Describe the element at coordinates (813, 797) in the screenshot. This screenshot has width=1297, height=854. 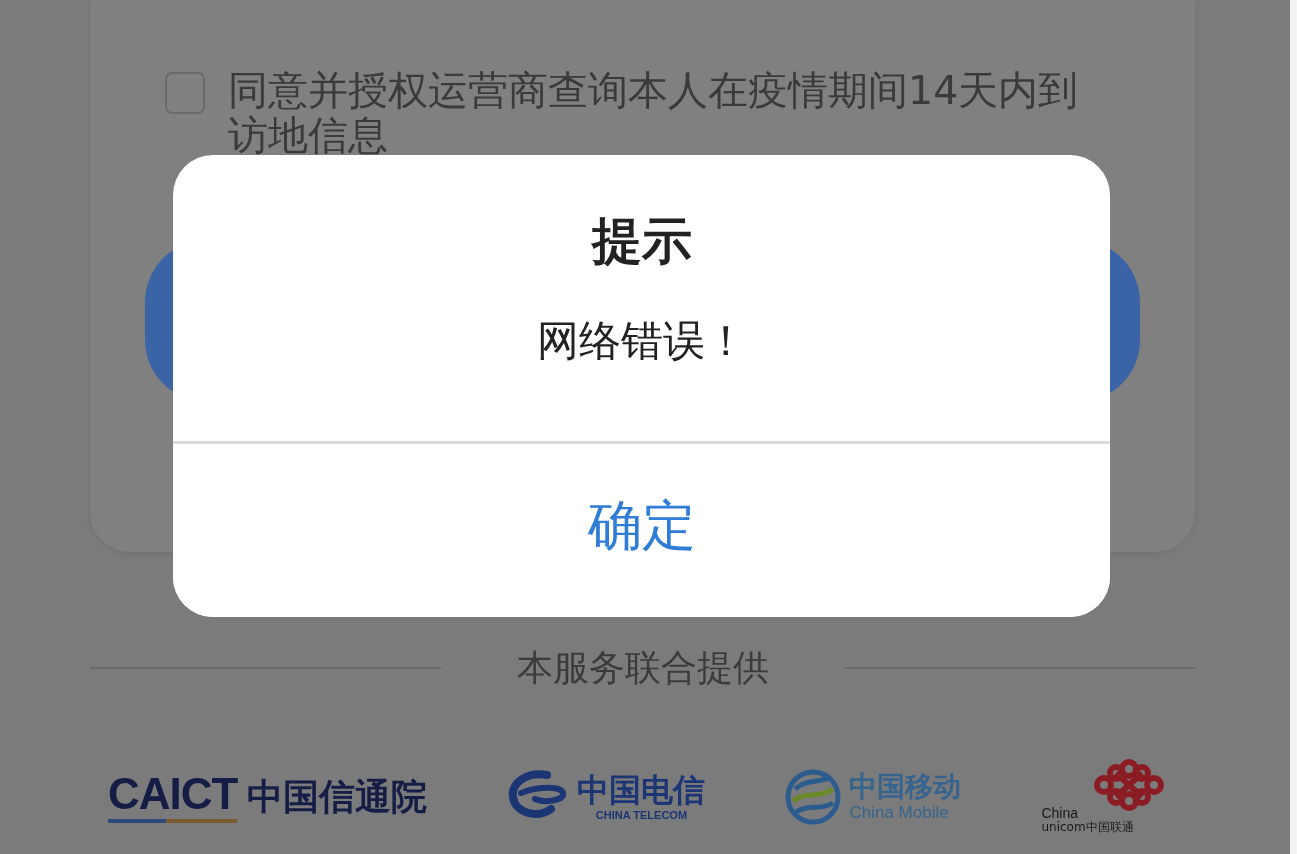
I see `globe-logo-icon` at that location.